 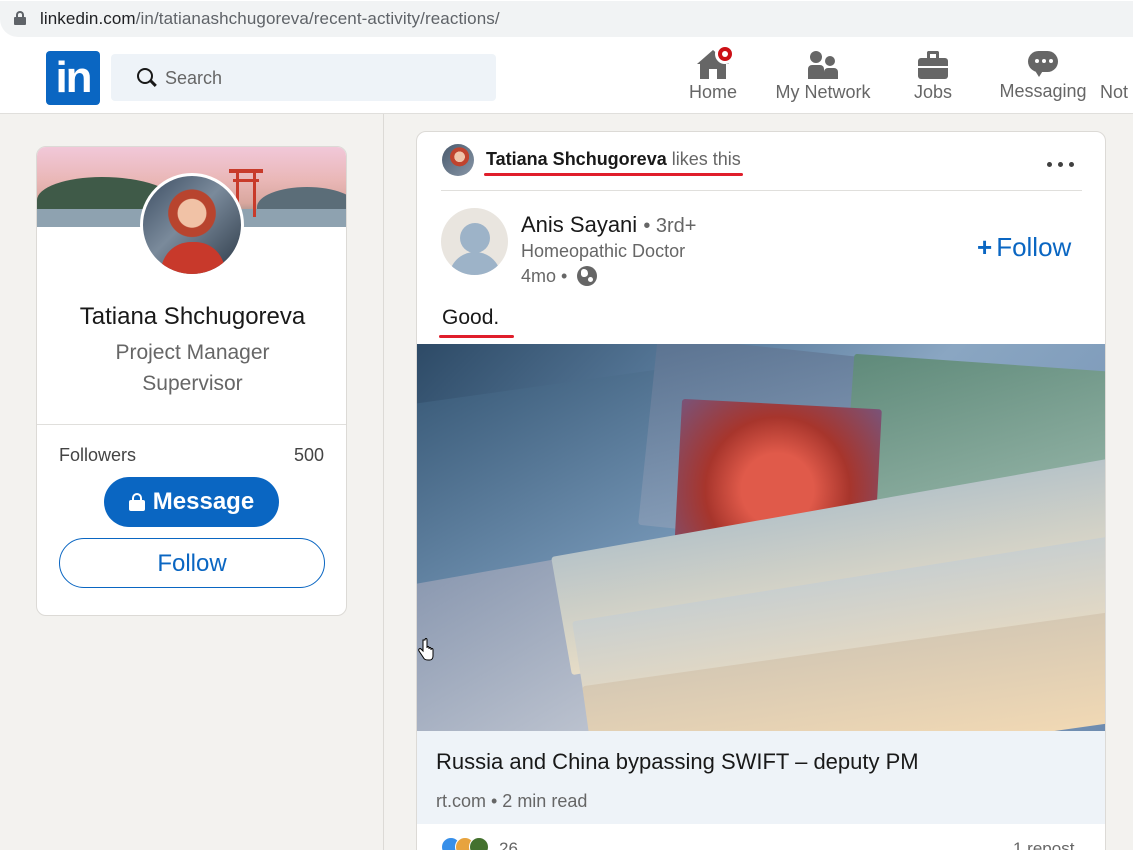 I want to click on nav-notifications: Not, so click(x=1116, y=78).